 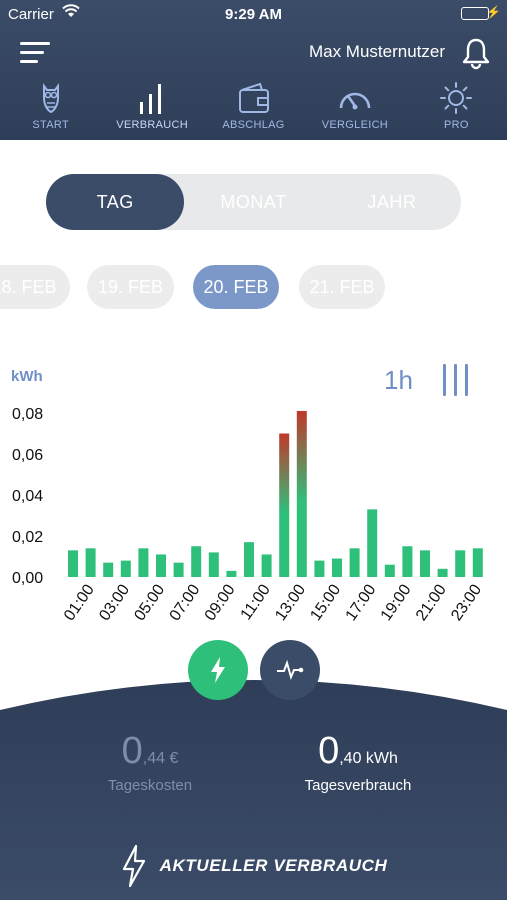 I want to click on bar-06:00, so click(x=178, y=569).